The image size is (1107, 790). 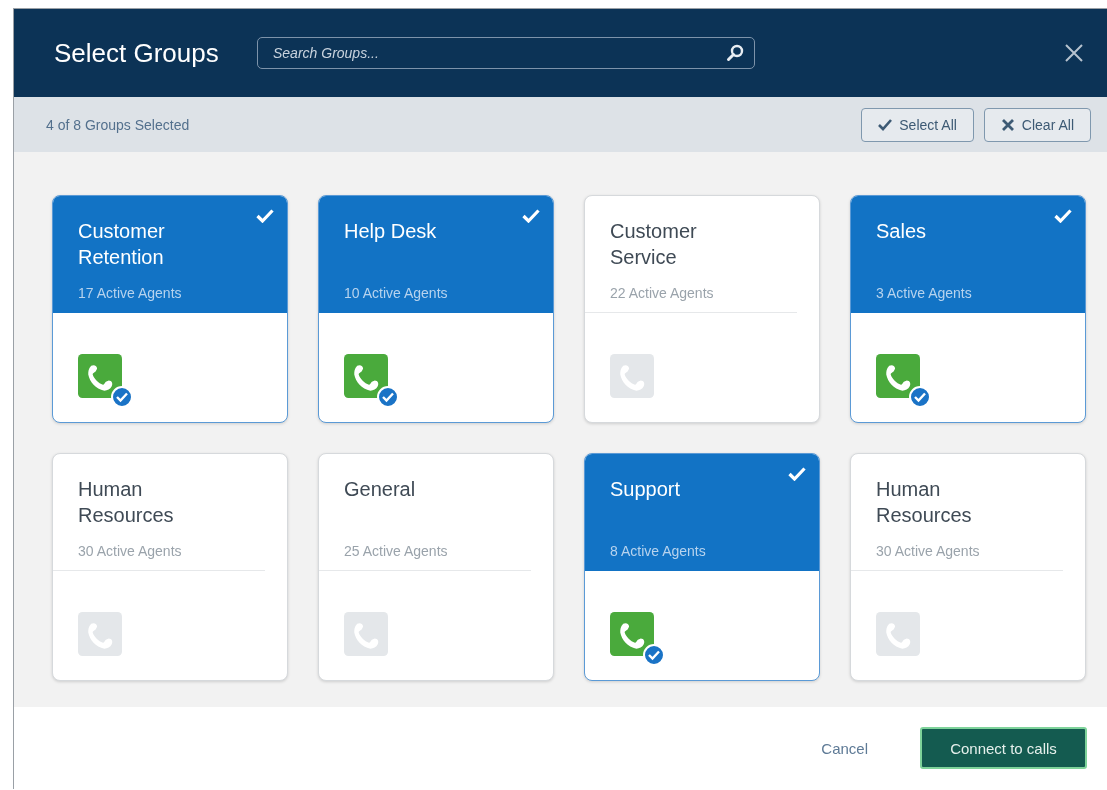 What do you see at coordinates (1003, 748) in the screenshot?
I see `connect-button: Connect to calls` at bounding box center [1003, 748].